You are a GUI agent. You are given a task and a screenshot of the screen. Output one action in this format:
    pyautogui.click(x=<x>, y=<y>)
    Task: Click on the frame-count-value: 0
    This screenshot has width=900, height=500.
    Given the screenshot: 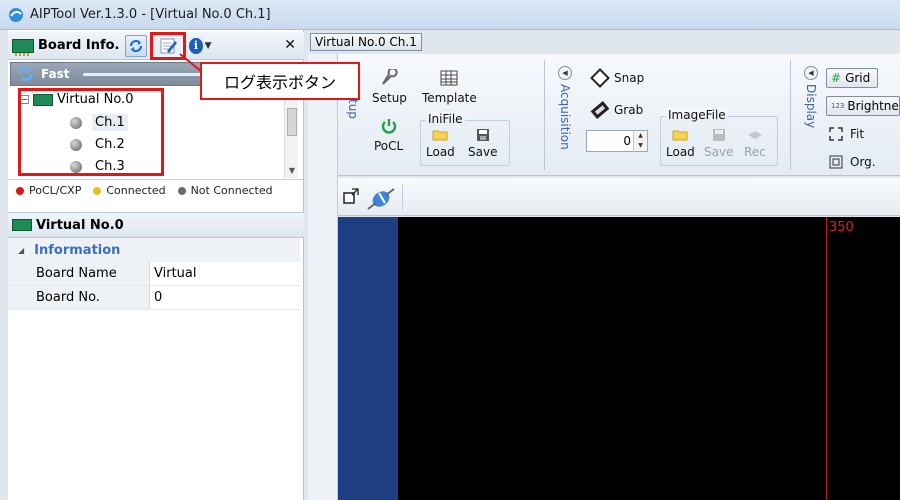 What is the action you would take?
    pyautogui.click(x=627, y=141)
    